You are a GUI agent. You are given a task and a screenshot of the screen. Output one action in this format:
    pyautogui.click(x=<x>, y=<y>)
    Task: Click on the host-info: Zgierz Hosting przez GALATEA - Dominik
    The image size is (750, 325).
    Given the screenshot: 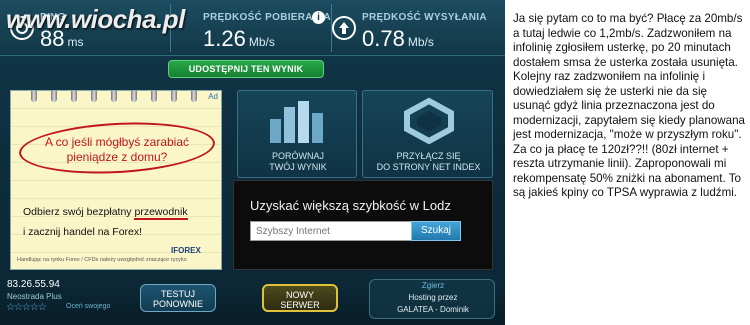 What is the action you would take?
    pyautogui.click(x=432, y=299)
    